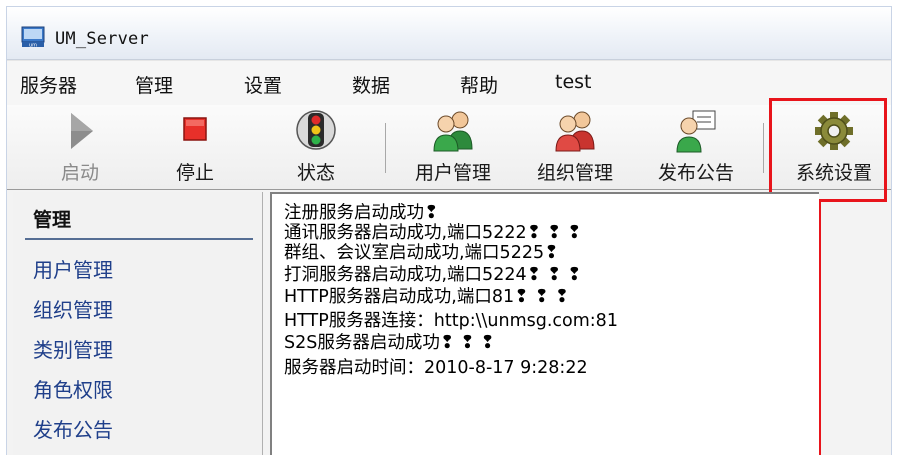  Describe the element at coordinates (194, 173) in the screenshot. I see `stop-label: 停止` at that location.